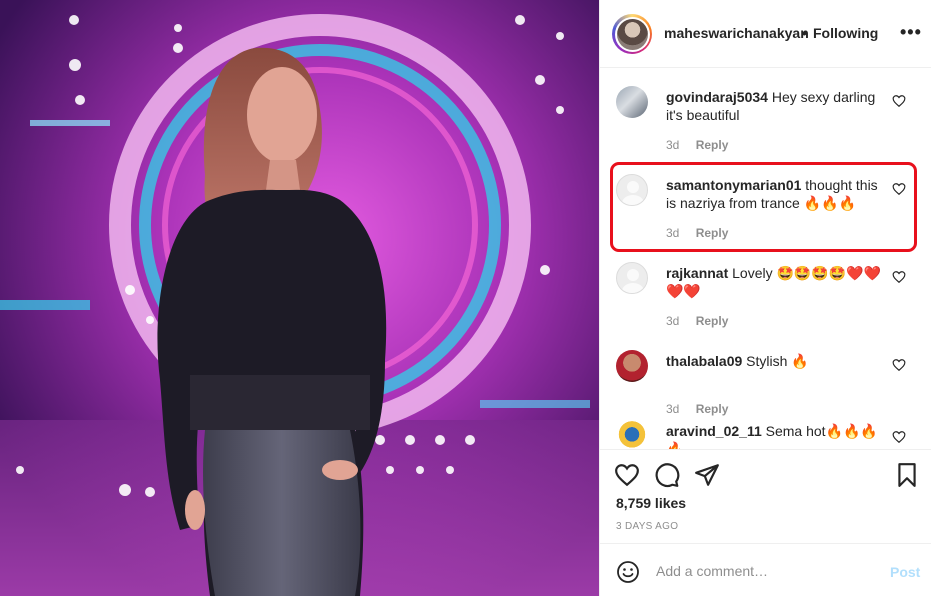 The width and height of the screenshot is (931, 596). What do you see at coordinates (627, 475) in the screenshot?
I see `like-heart-icon` at bounding box center [627, 475].